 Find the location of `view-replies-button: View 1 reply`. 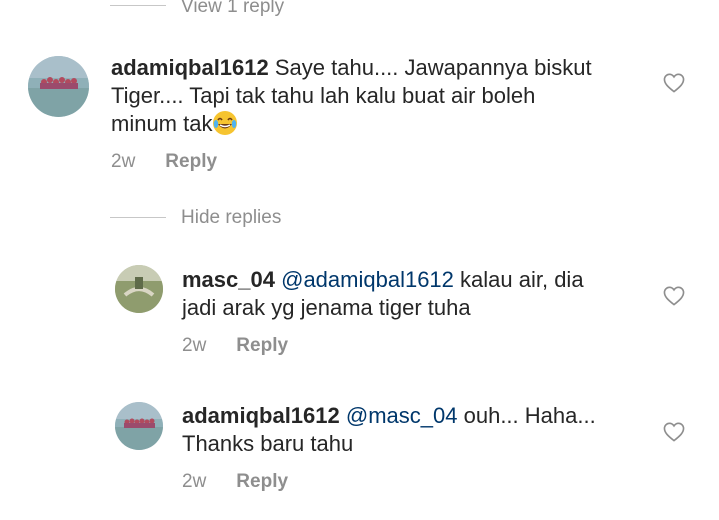

view-replies-button: View 1 reply is located at coordinates (232, 9).